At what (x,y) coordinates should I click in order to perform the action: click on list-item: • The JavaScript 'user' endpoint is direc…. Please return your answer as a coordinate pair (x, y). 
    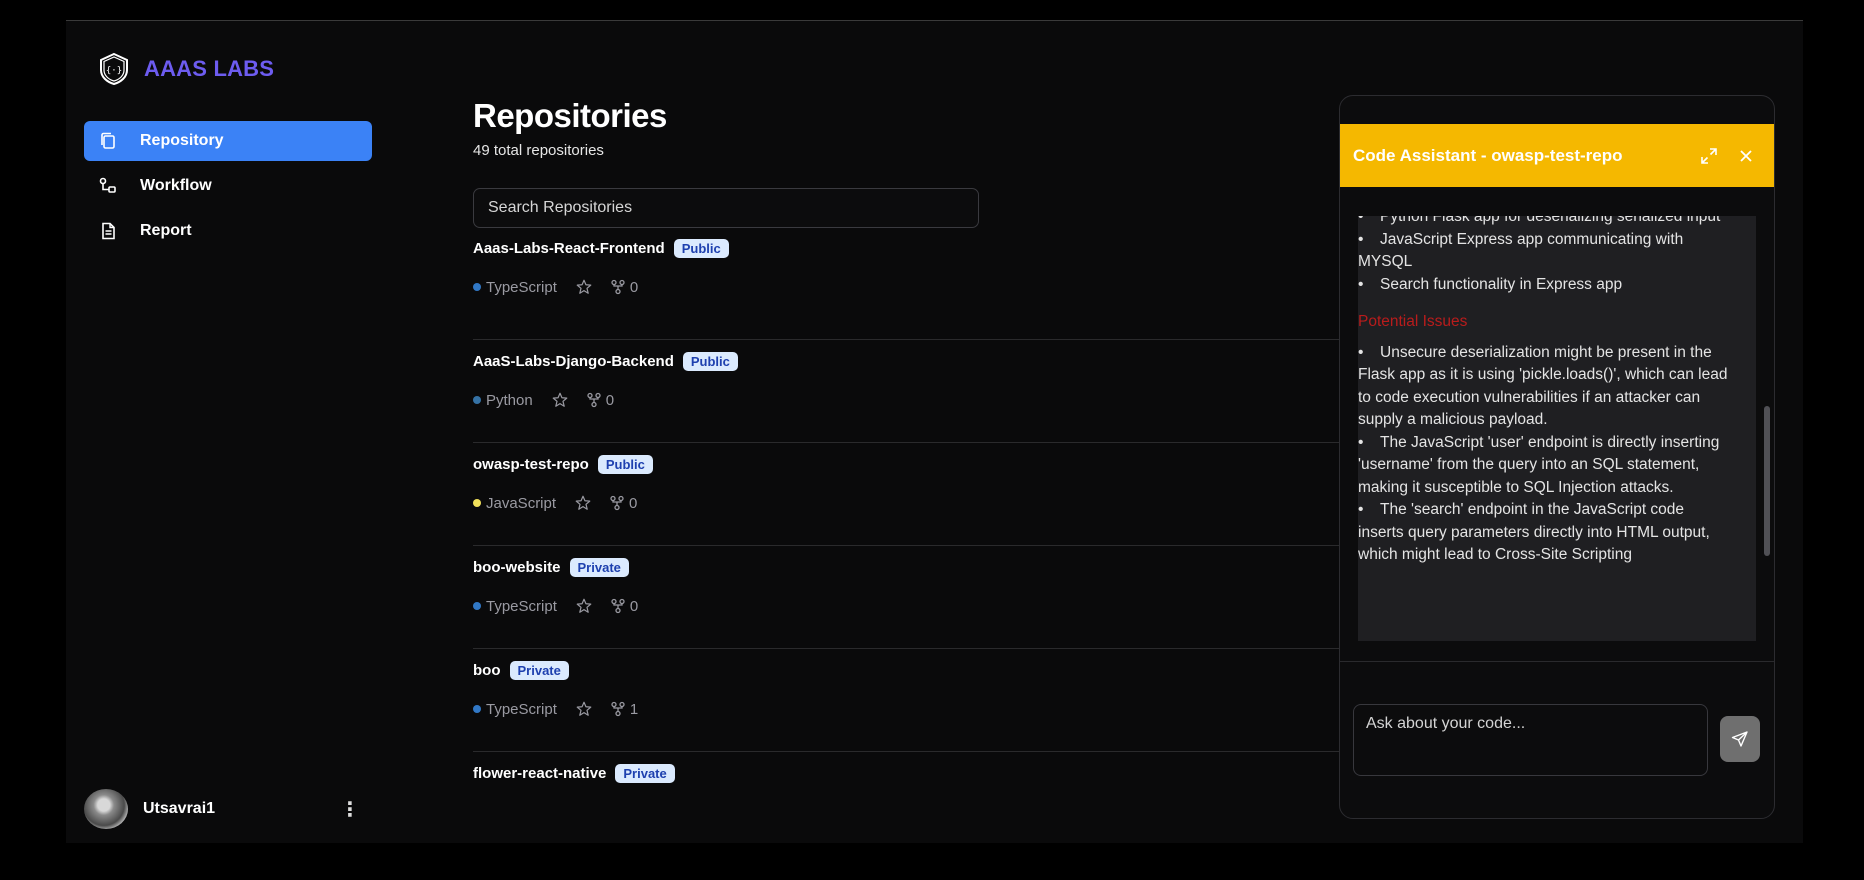
    Looking at the image, I should click on (1539, 464).